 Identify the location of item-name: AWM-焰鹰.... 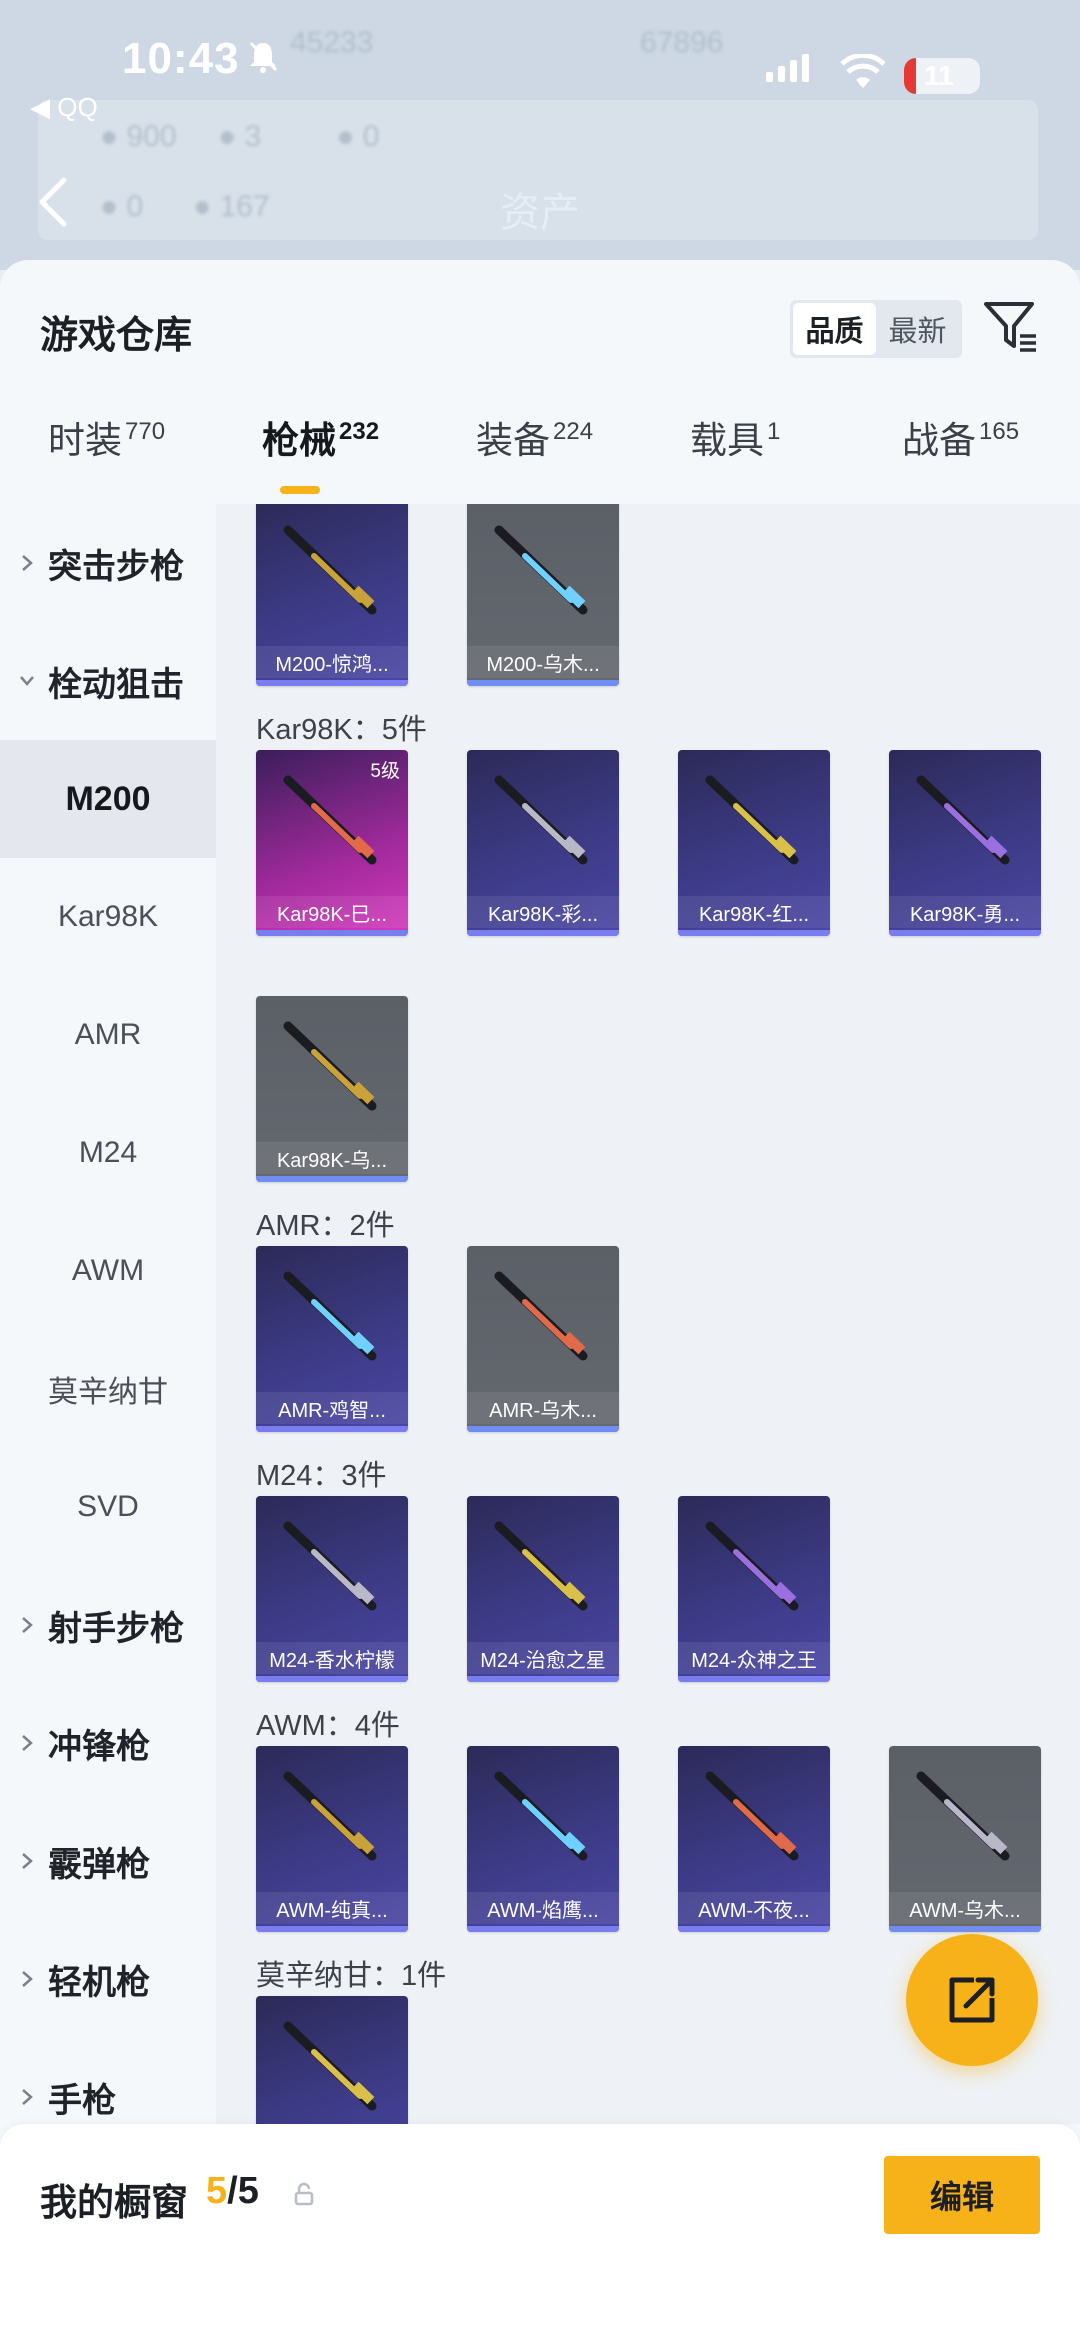
(543, 1908).